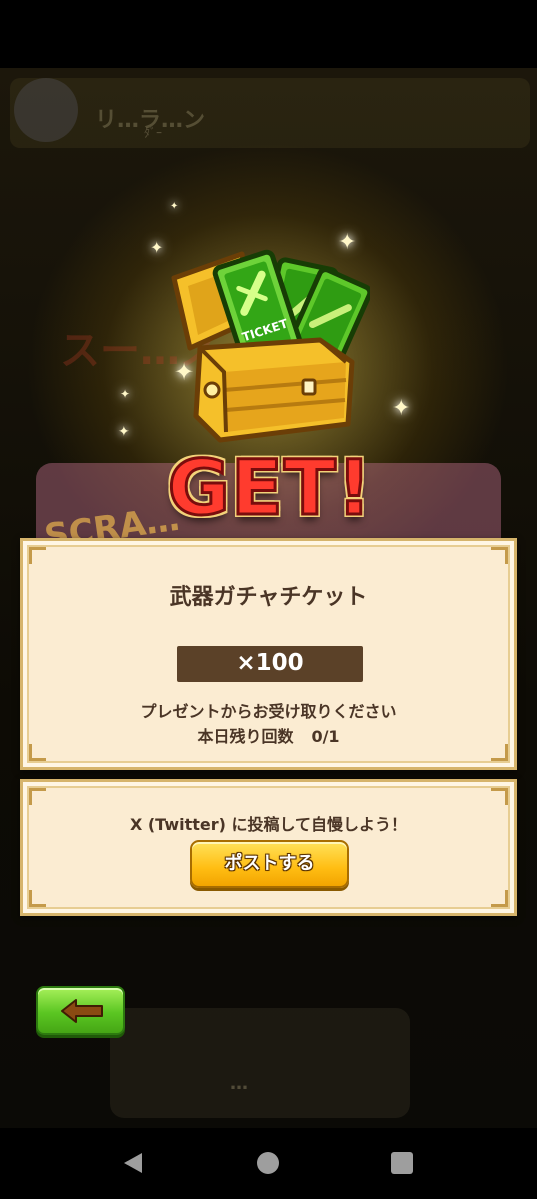 Image resolution: width=537 pixels, height=1199 pixels. Describe the element at coordinates (402, 1163) in the screenshot. I see `square-recents-icon` at that location.